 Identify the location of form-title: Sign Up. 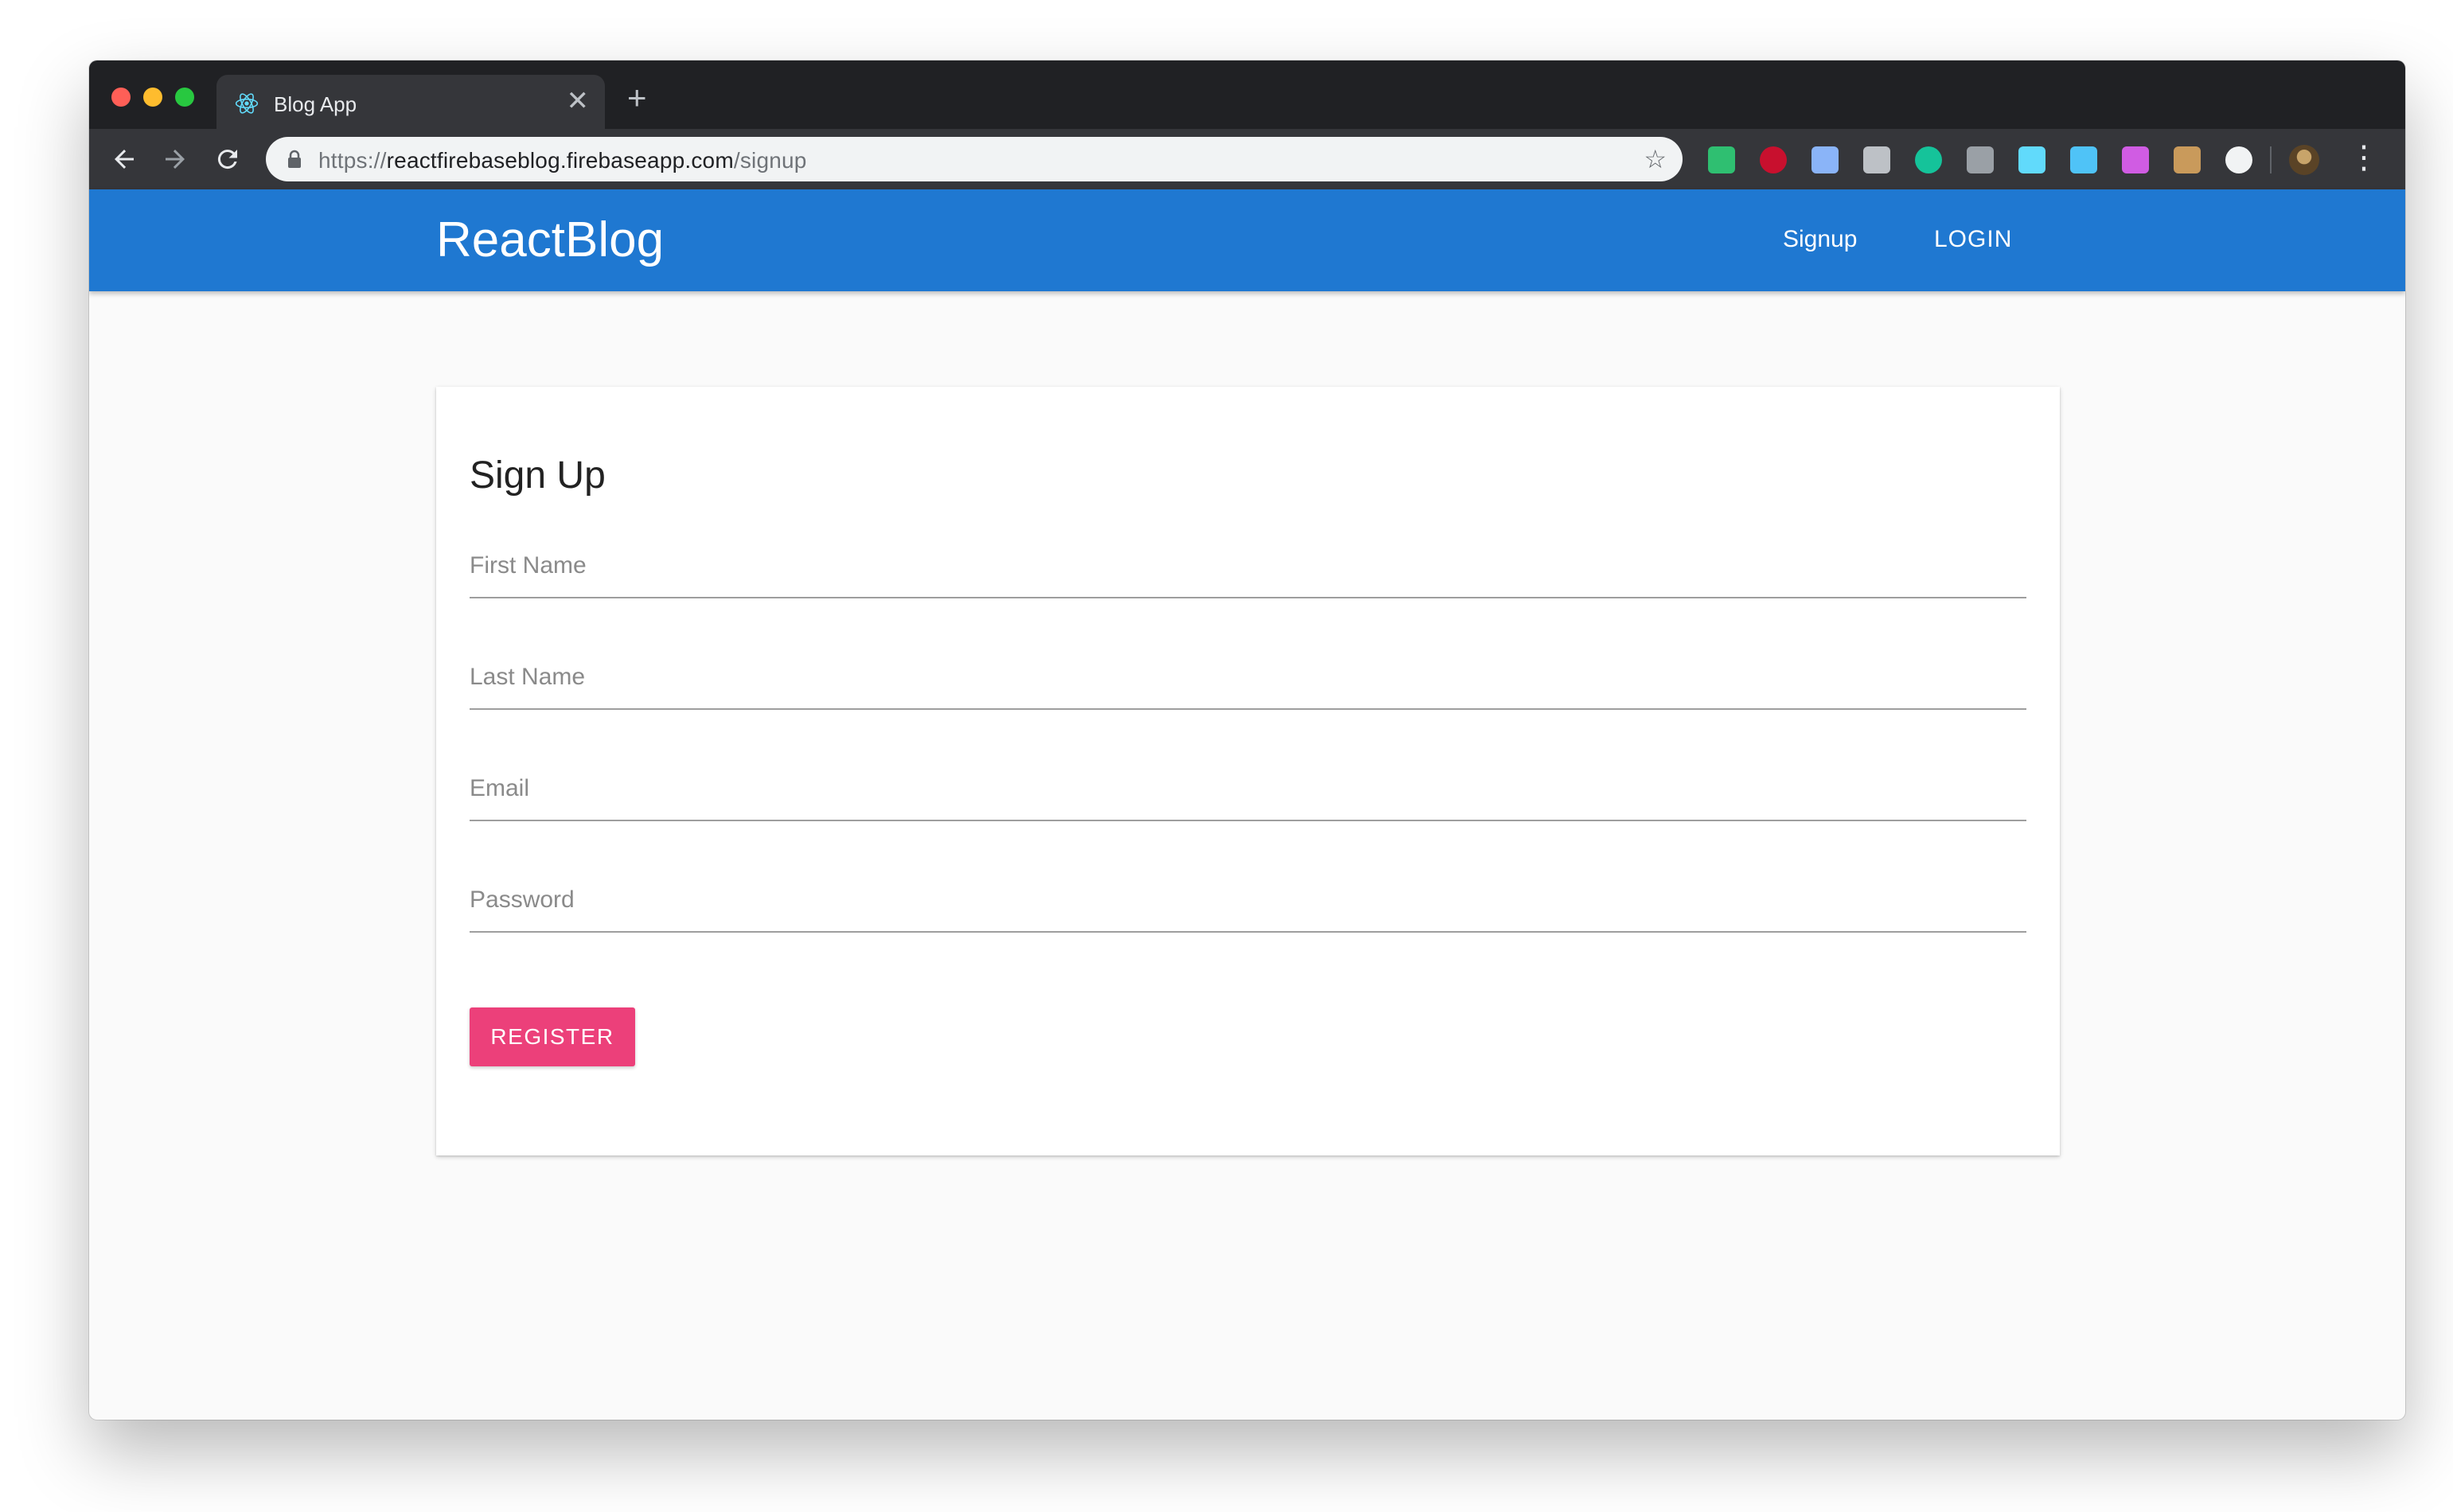
(538, 475).